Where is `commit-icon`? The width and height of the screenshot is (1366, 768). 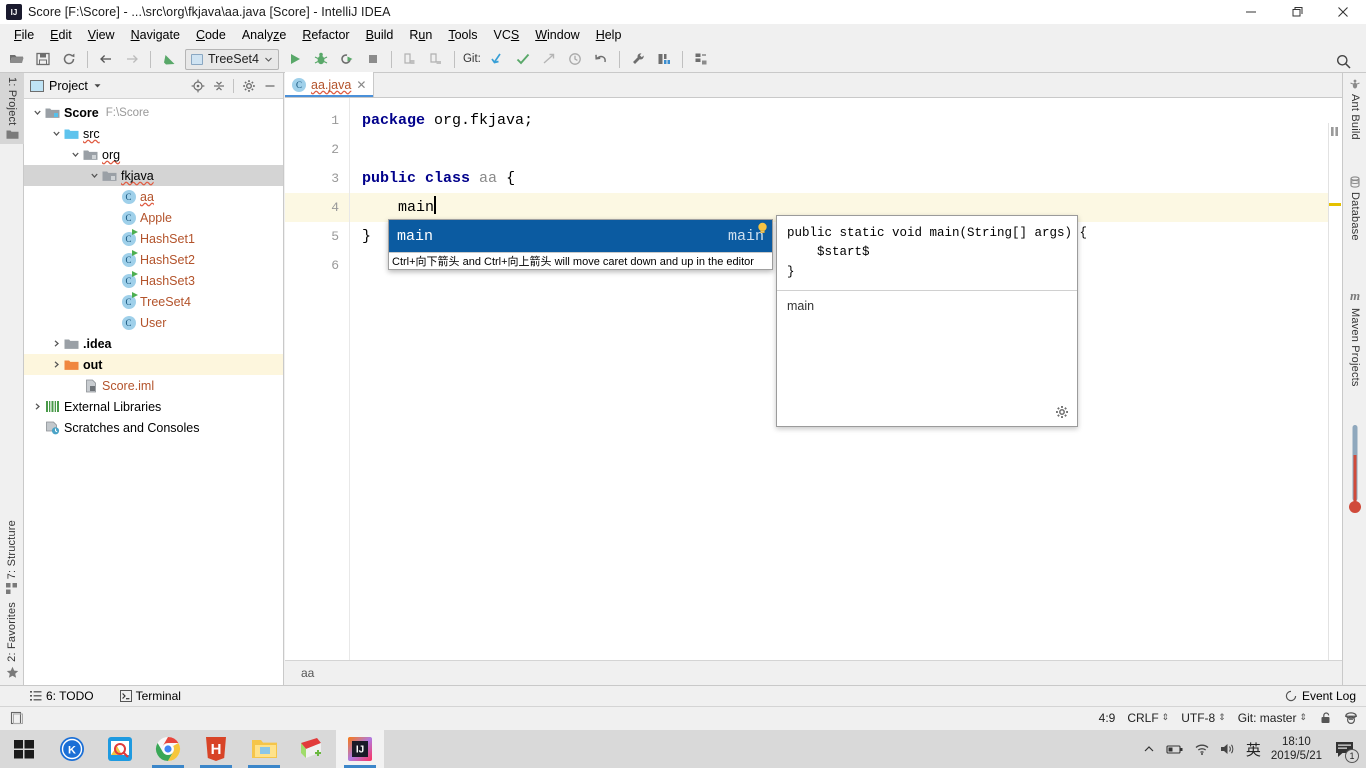 commit-icon is located at coordinates (523, 59).